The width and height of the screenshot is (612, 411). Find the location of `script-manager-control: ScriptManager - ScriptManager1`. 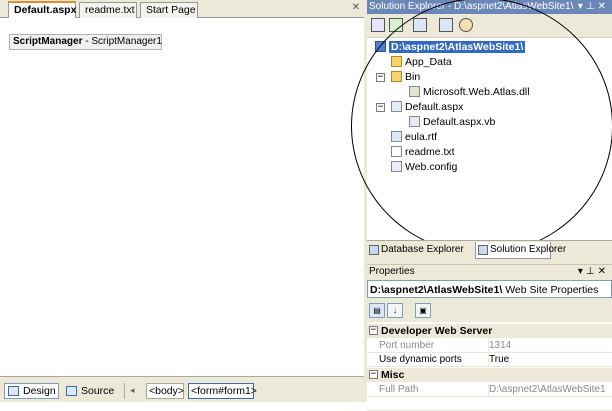

script-manager-control: ScriptManager - ScriptManager1 is located at coordinates (85, 42).